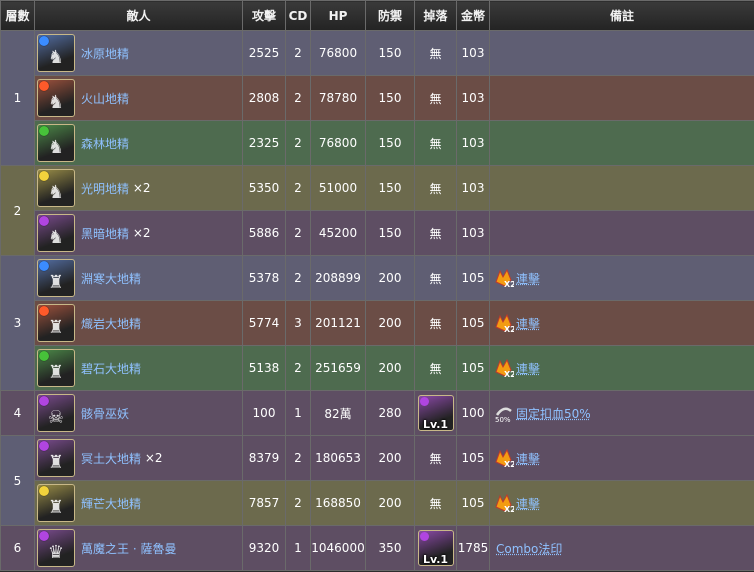  I want to click on header-floor: 層數, so click(17, 15).